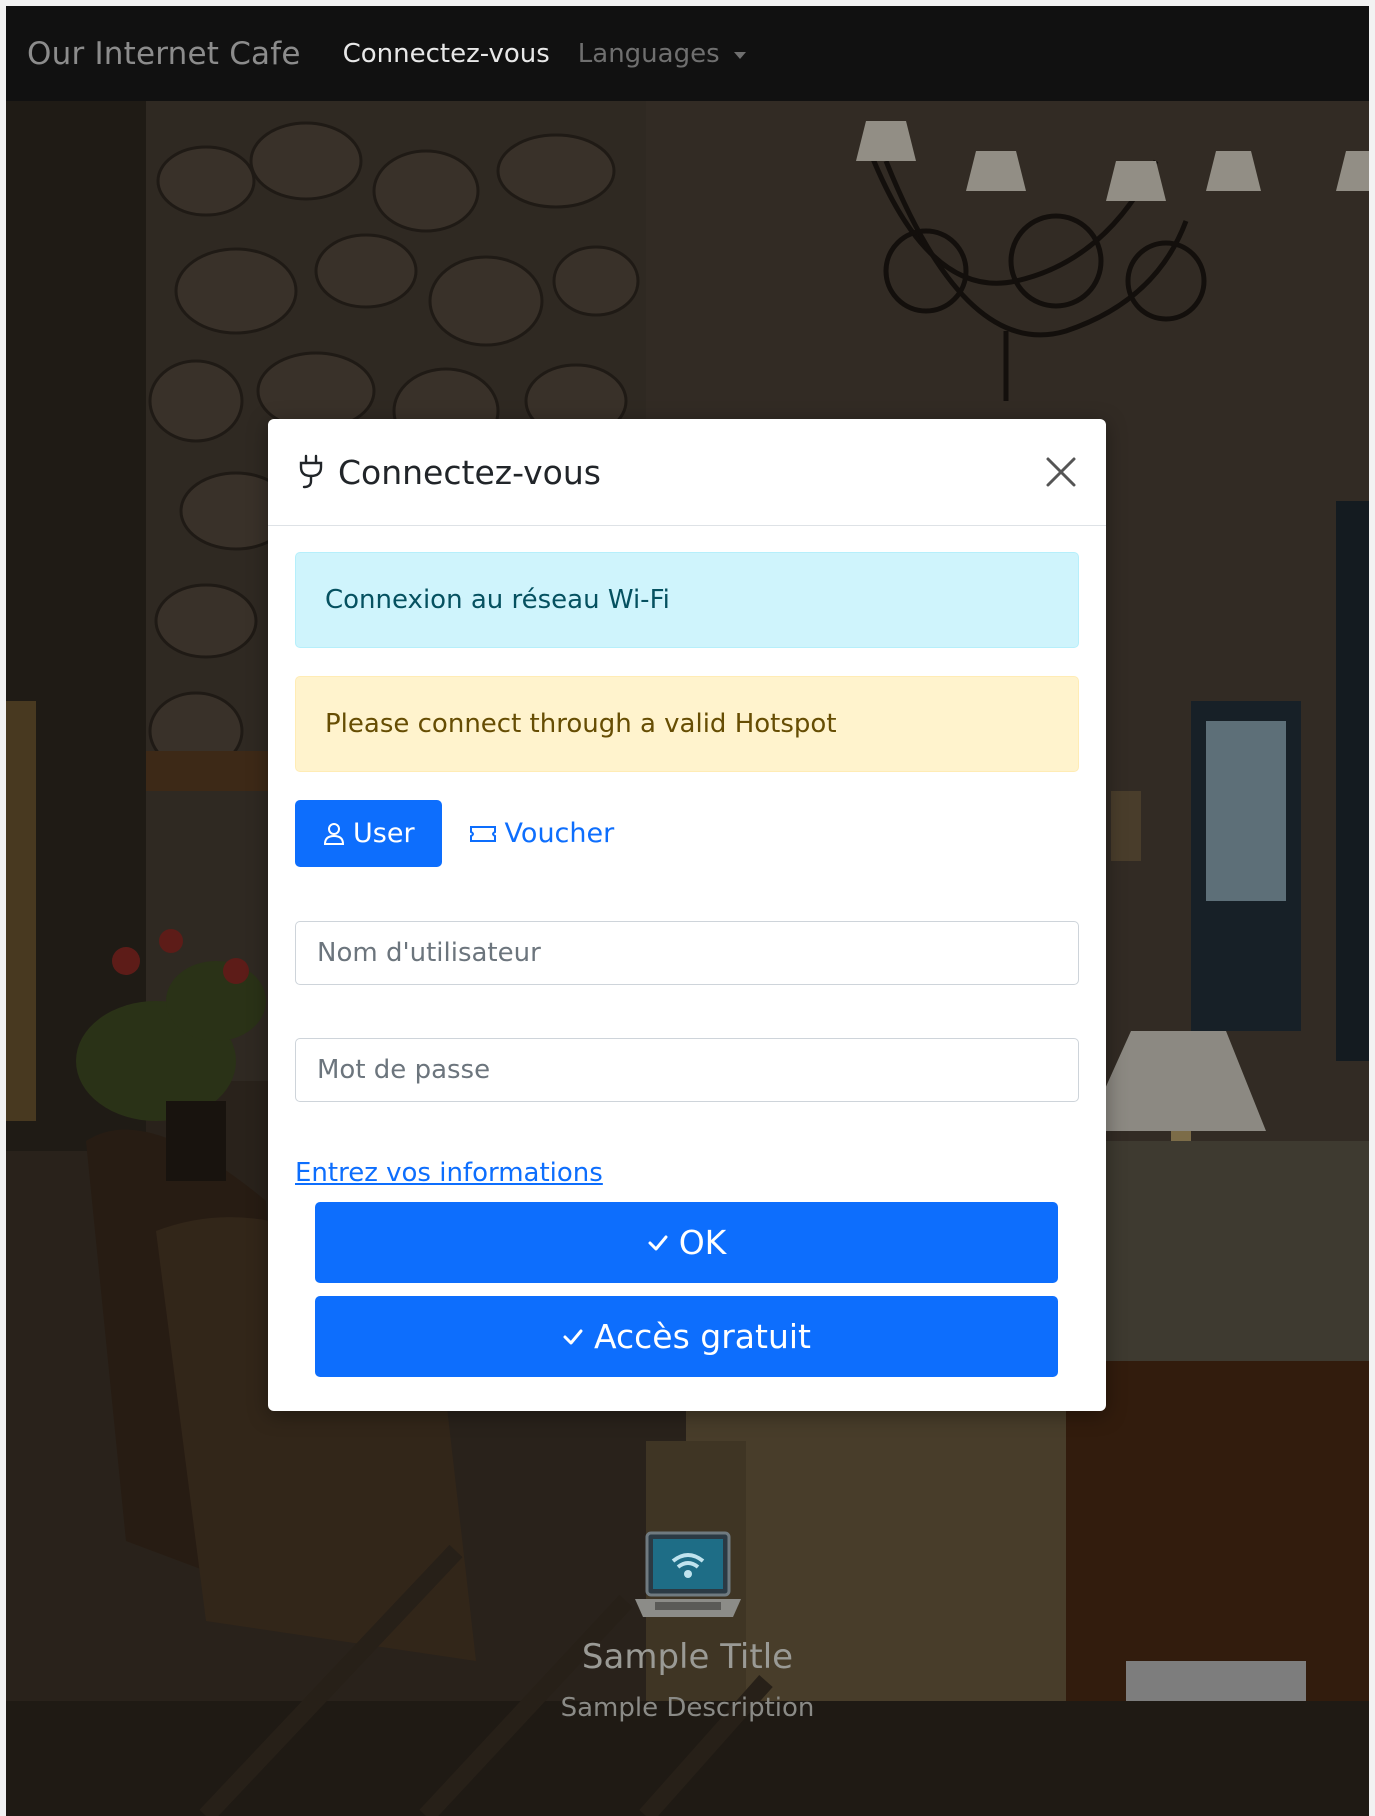 The image size is (1375, 1816). I want to click on free-access-button-label: Accès gratuit, so click(702, 1336).